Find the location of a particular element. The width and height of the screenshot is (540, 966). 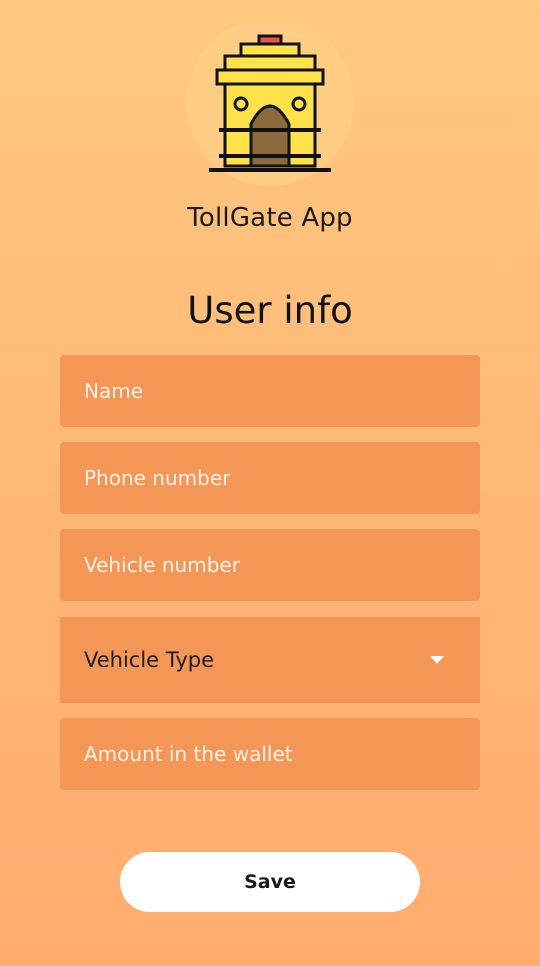

vehicle-number-field is located at coordinates (270, 565).